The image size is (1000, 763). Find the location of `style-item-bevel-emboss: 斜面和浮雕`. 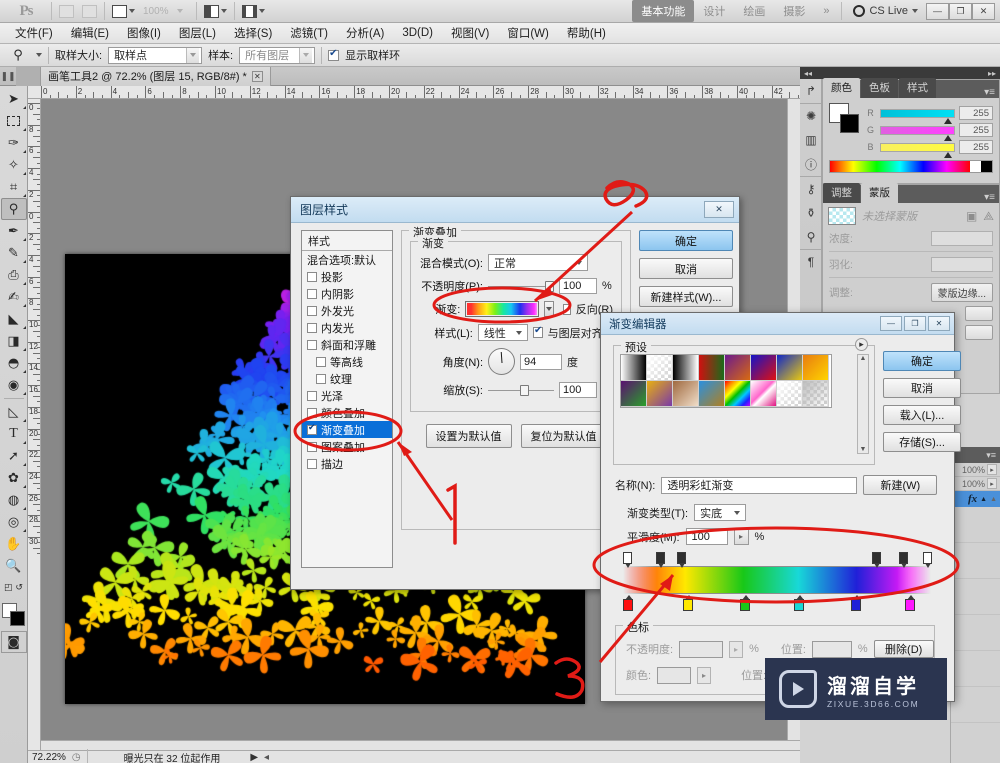

style-item-bevel-emboss: 斜面和浮雕 is located at coordinates (347, 344).